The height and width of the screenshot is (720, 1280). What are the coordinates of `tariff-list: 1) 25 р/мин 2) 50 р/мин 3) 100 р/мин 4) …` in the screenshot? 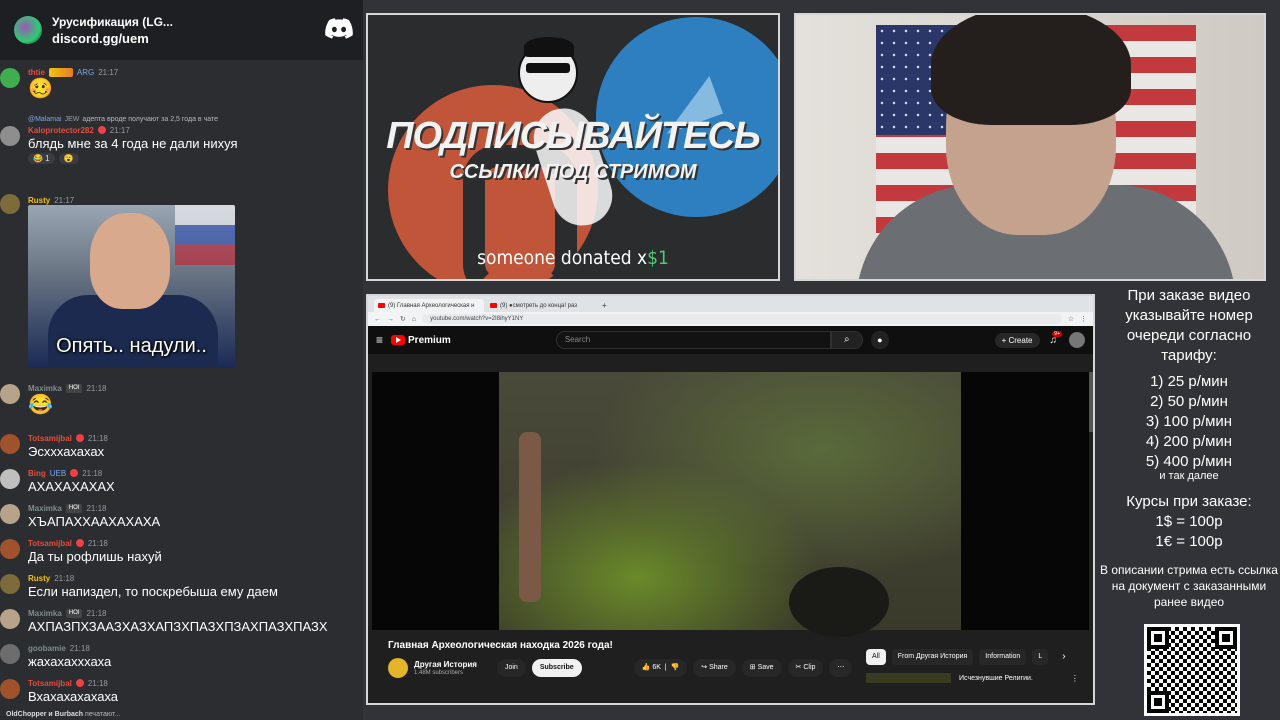 It's located at (1189, 422).